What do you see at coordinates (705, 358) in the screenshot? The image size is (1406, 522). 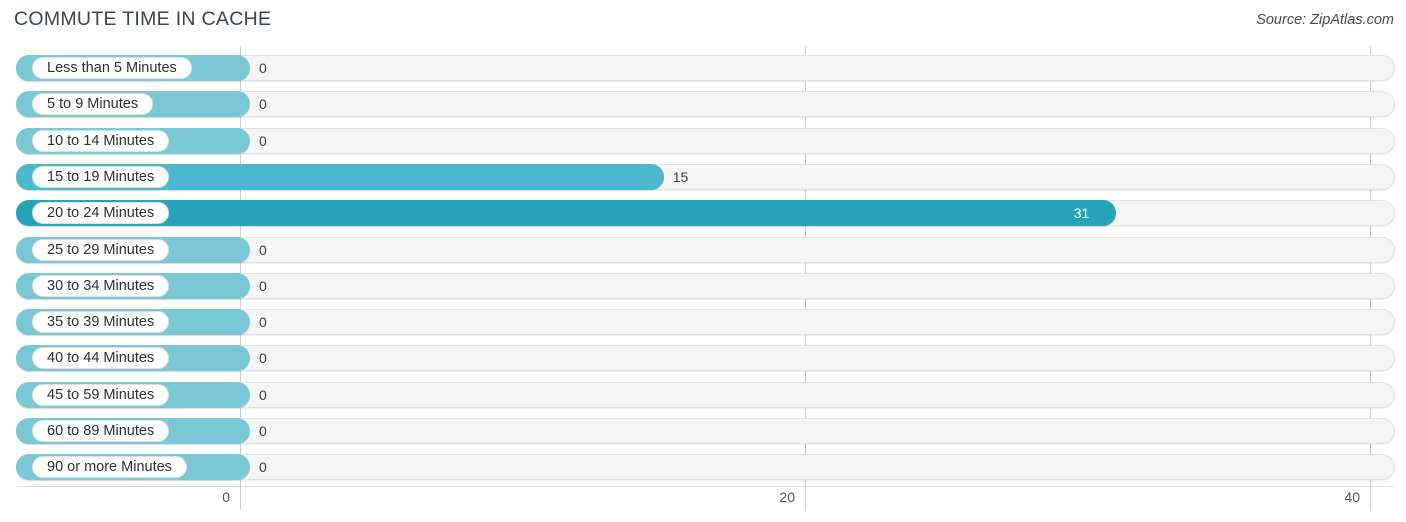 I see `bar-row: 40 to 44 Minutes 0` at bounding box center [705, 358].